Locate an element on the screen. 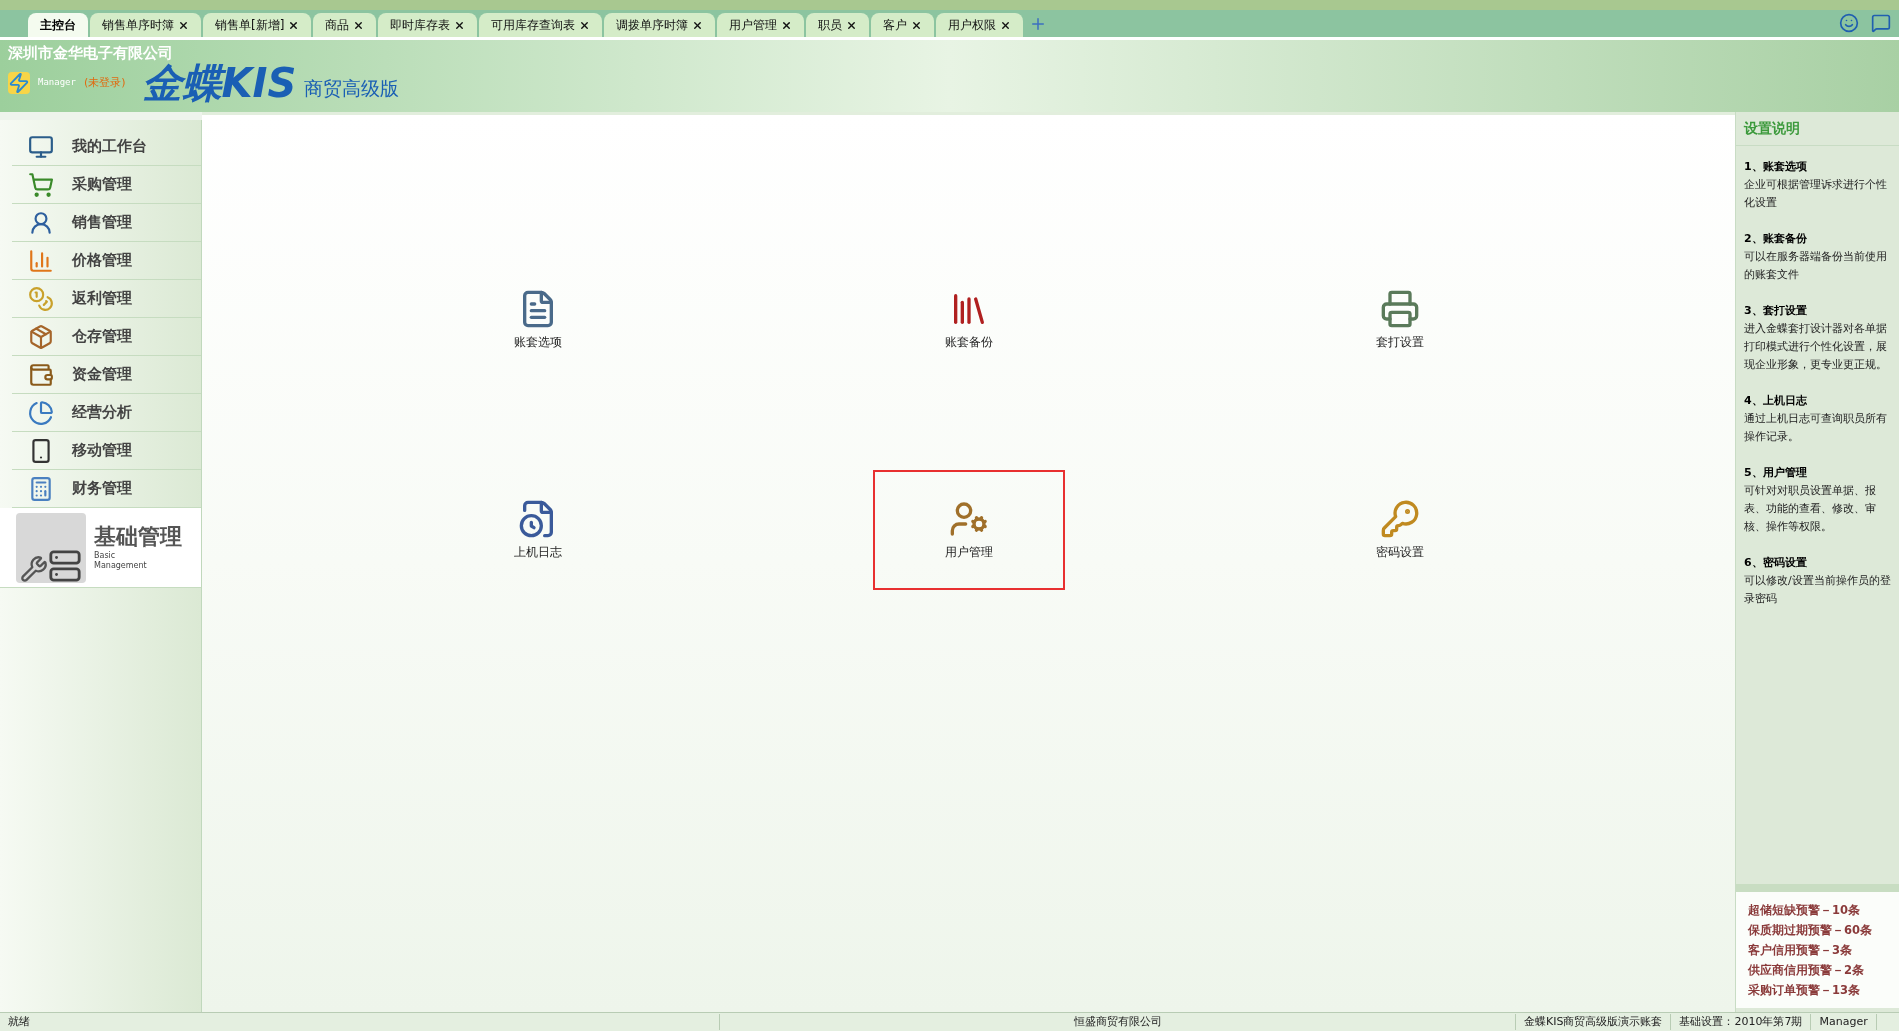 This screenshot has width=1899, height=1031. lightning-icon is located at coordinates (19, 82).